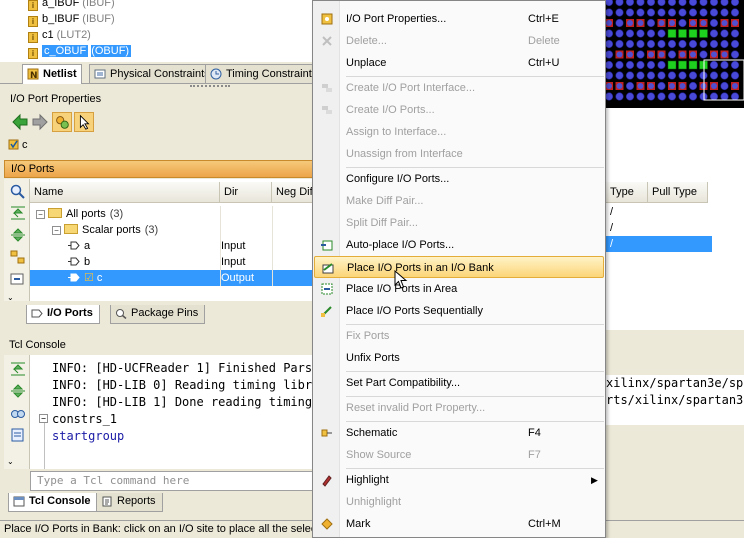 Image resolution: width=744 pixels, height=538 pixels. What do you see at coordinates (37, 313) in the screenshot?
I see `io-ports-tab-icon` at bounding box center [37, 313].